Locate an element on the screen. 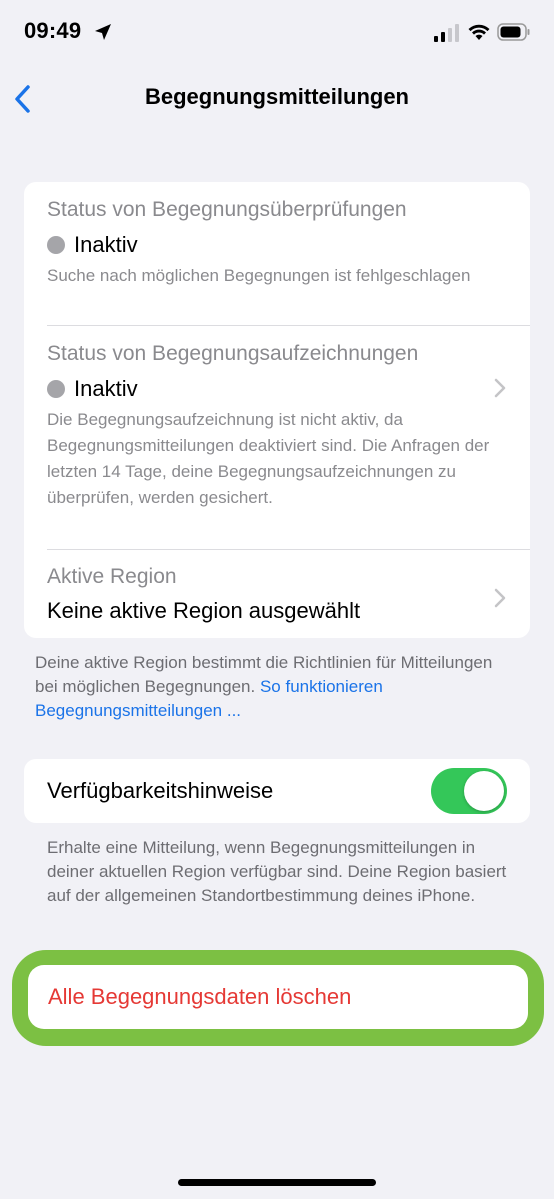 This screenshot has width=554, height=1199. page-title: Begegnungsmitteilungen is located at coordinates (277, 96).